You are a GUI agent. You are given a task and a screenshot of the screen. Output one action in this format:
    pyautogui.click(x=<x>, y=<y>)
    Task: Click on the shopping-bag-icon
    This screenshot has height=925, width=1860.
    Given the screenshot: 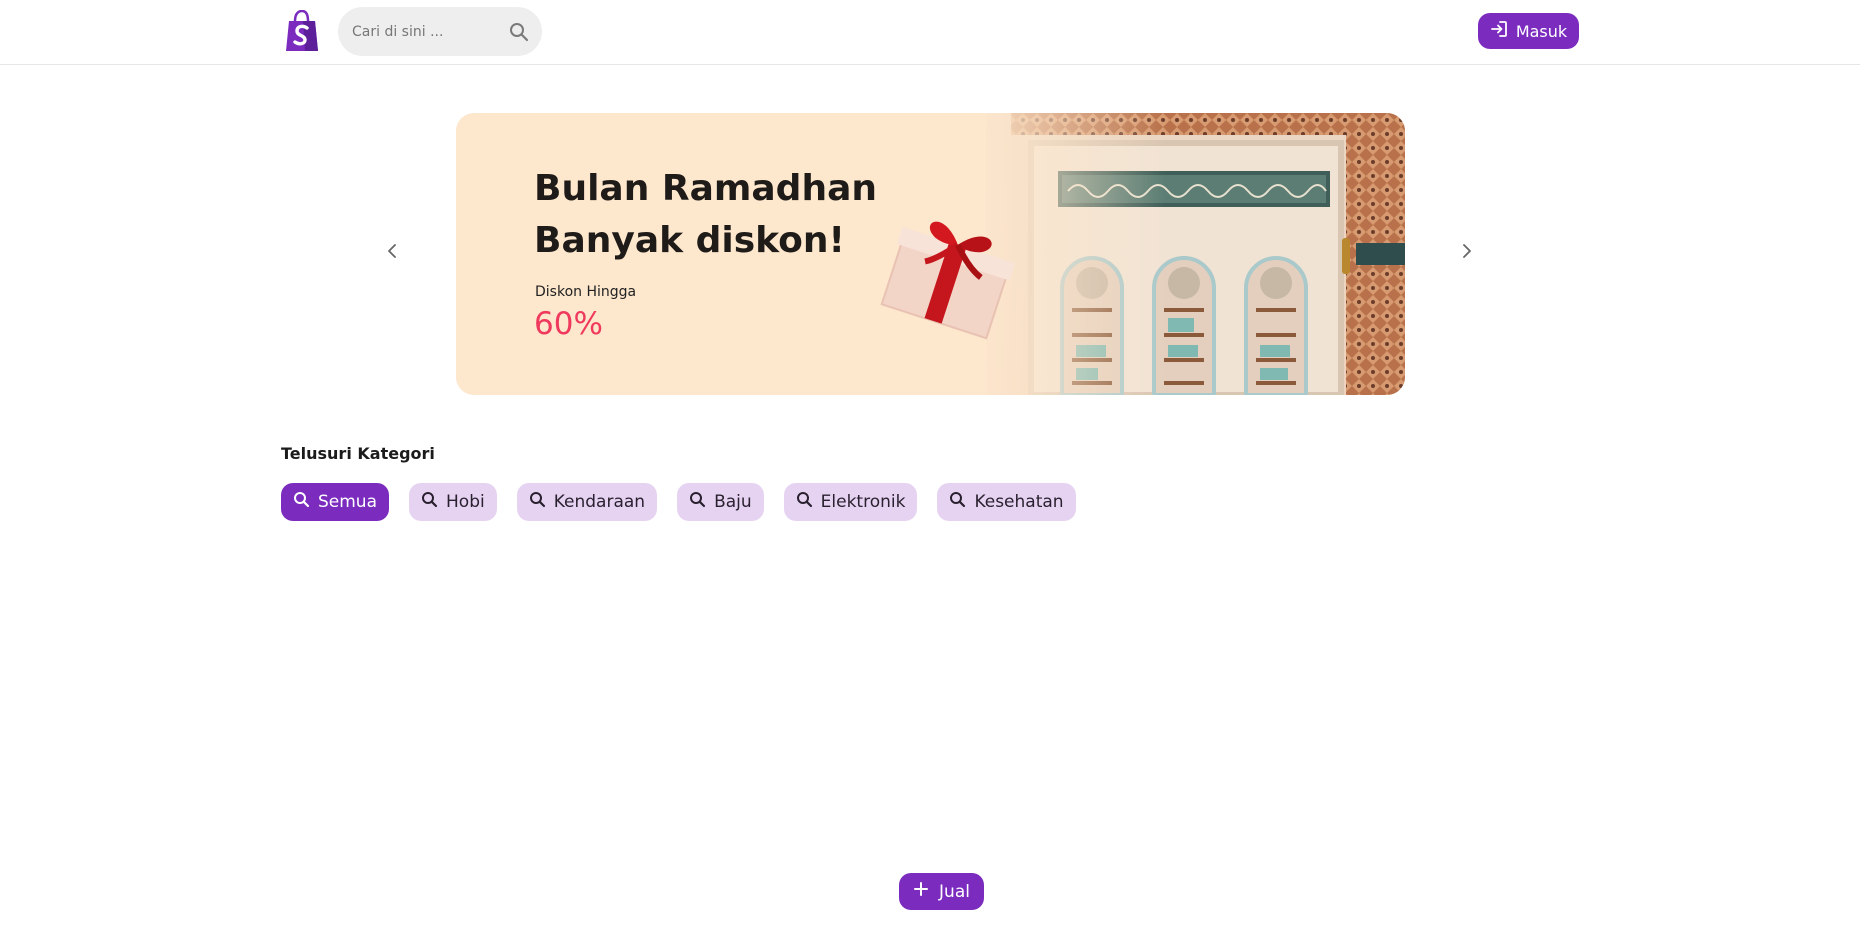 What is the action you would take?
    pyautogui.click(x=302, y=30)
    